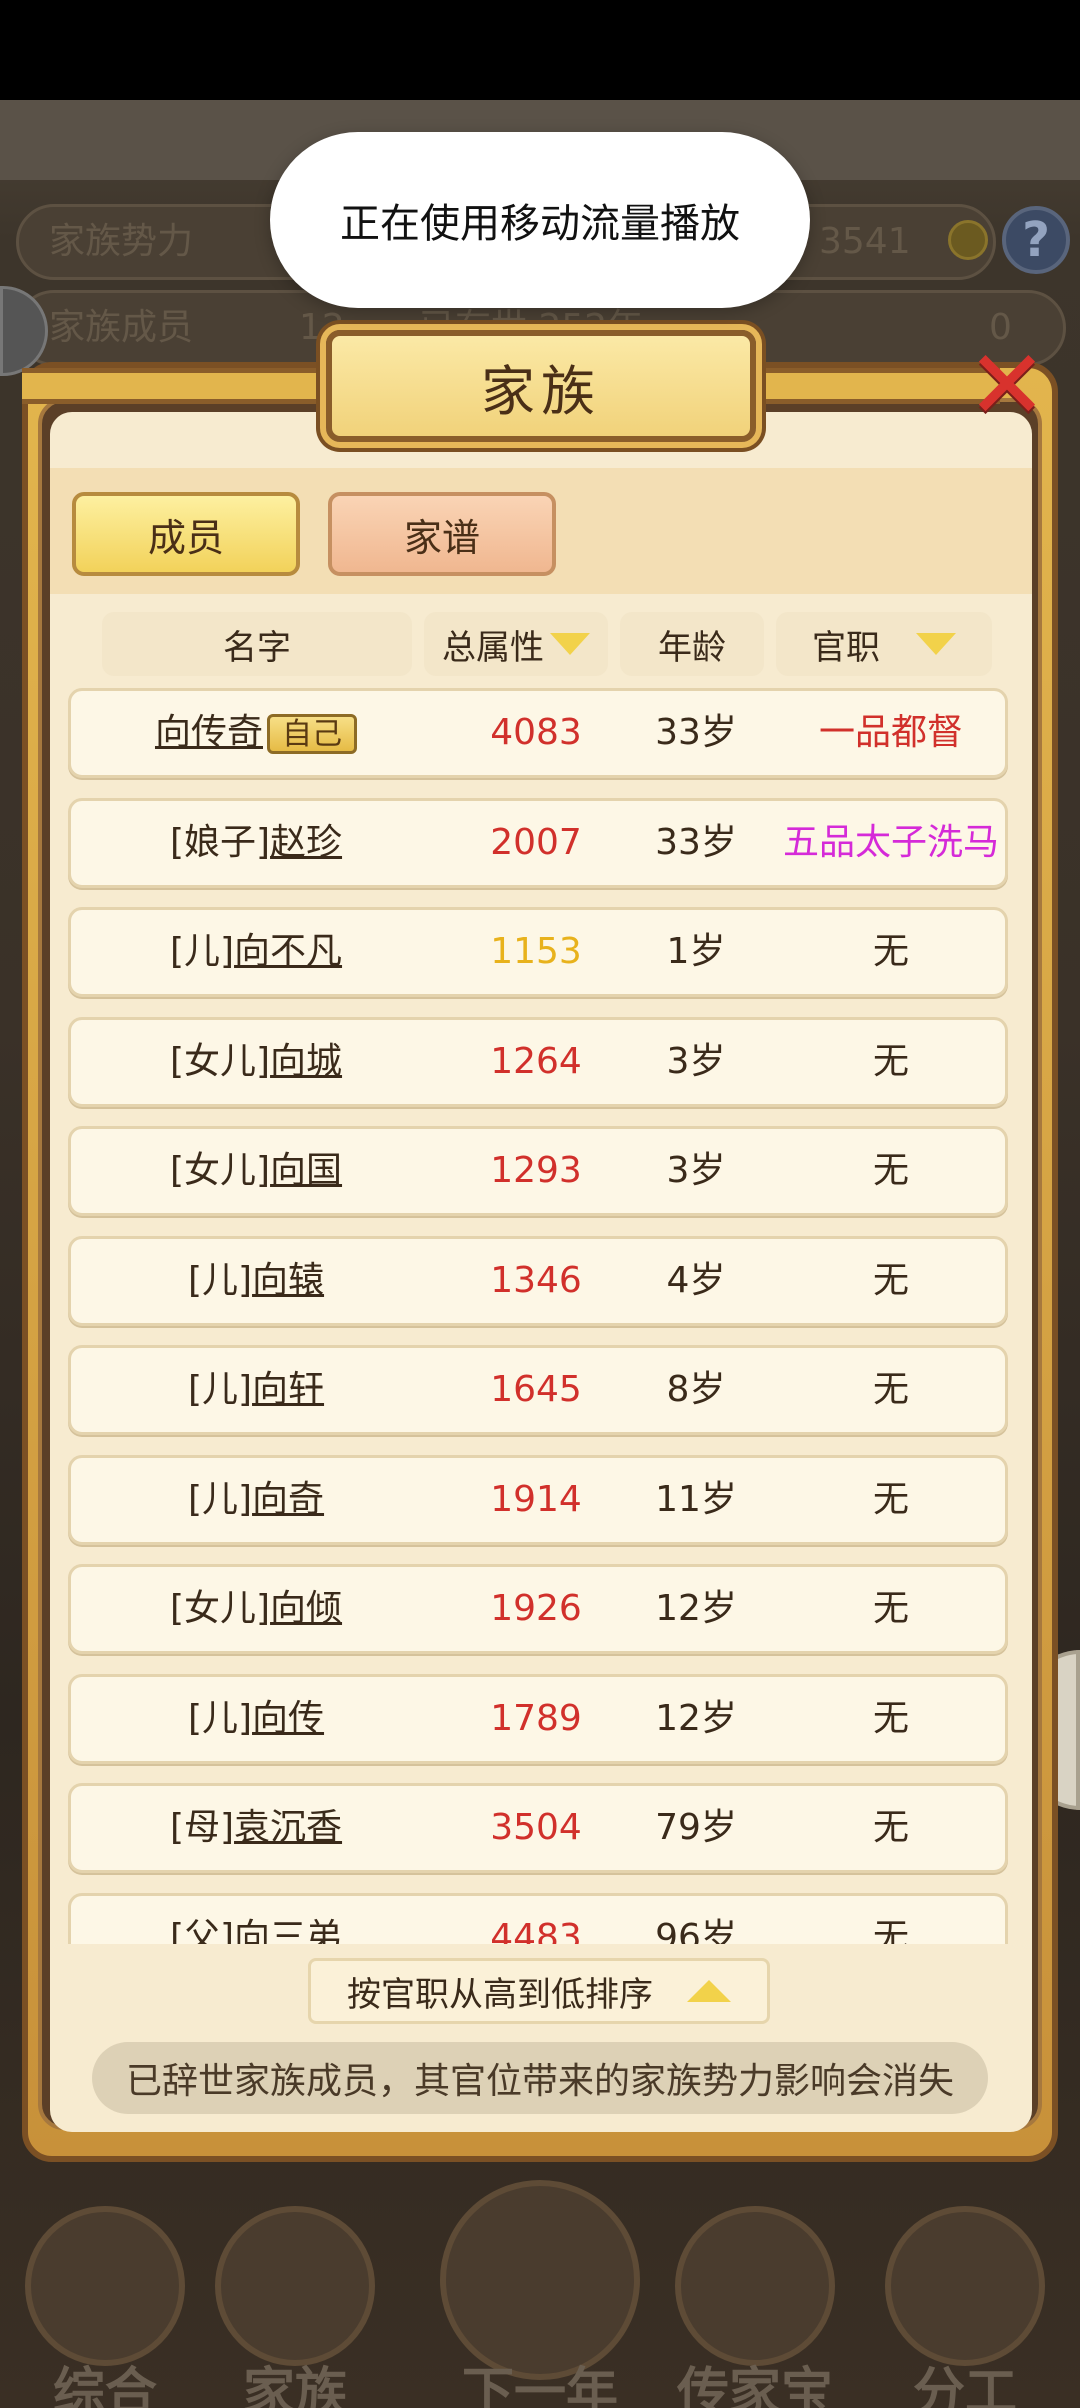  What do you see at coordinates (570, 644) in the screenshot?
I see `sort-down-icon` at bounding box center [570, 644].